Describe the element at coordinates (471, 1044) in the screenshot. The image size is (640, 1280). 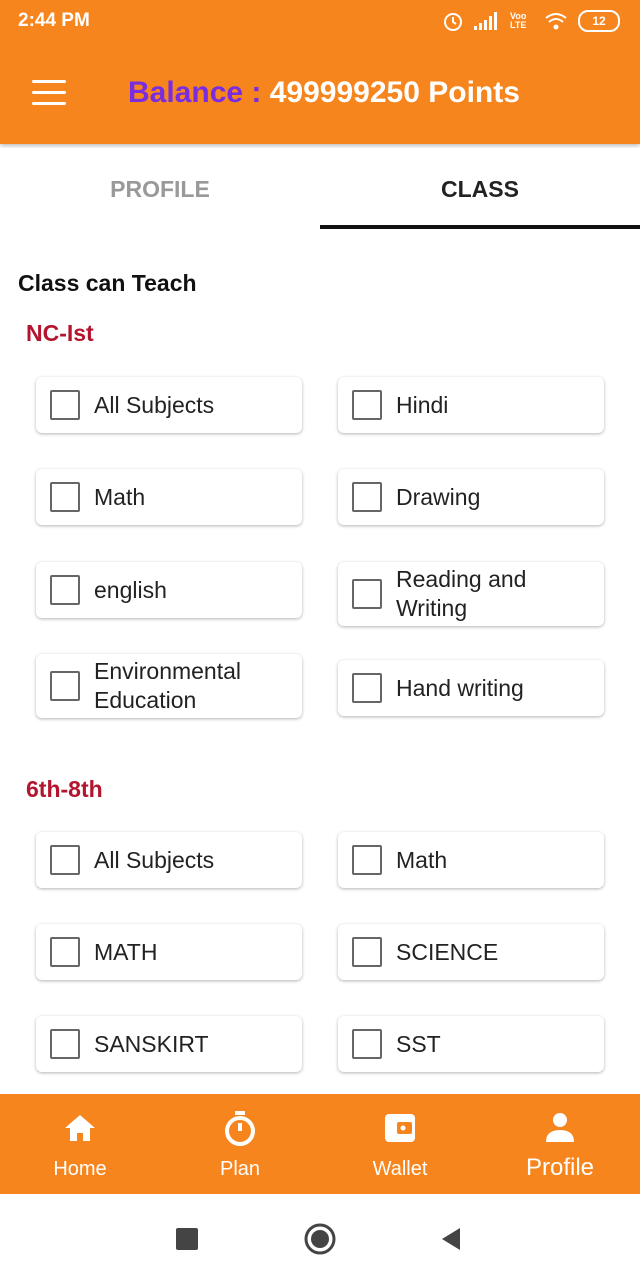
I see `subject-checkbox-card: SST` at that location.